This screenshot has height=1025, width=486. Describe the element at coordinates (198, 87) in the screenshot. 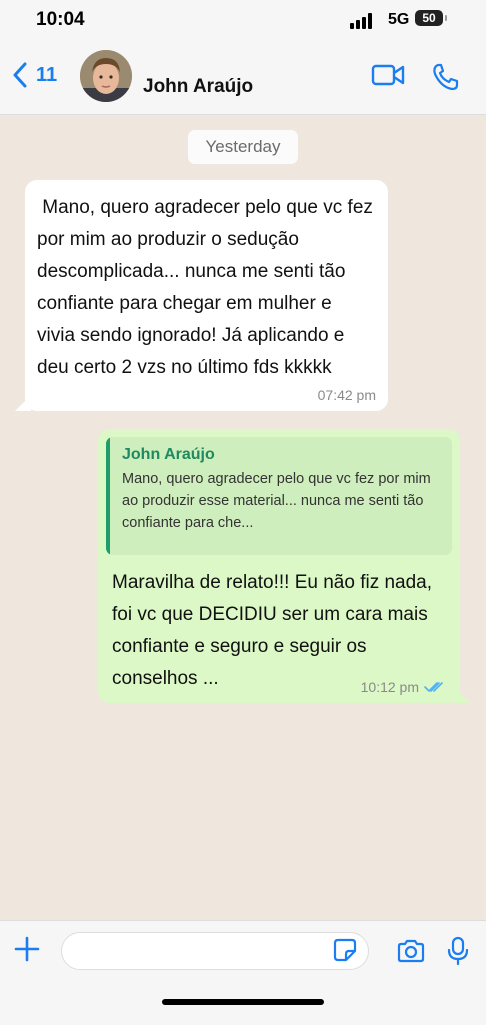

I see `contact-name: John Araújo` at that location.